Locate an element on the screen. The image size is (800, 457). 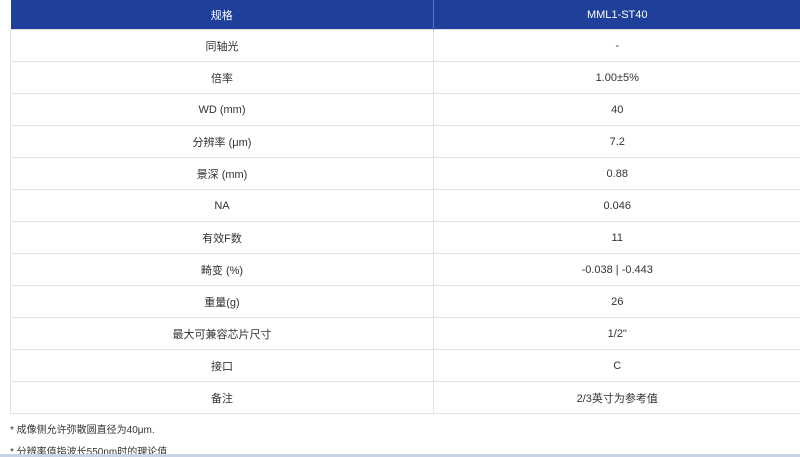
table-row: 同轴光 - is located at coordinates (405, 45).